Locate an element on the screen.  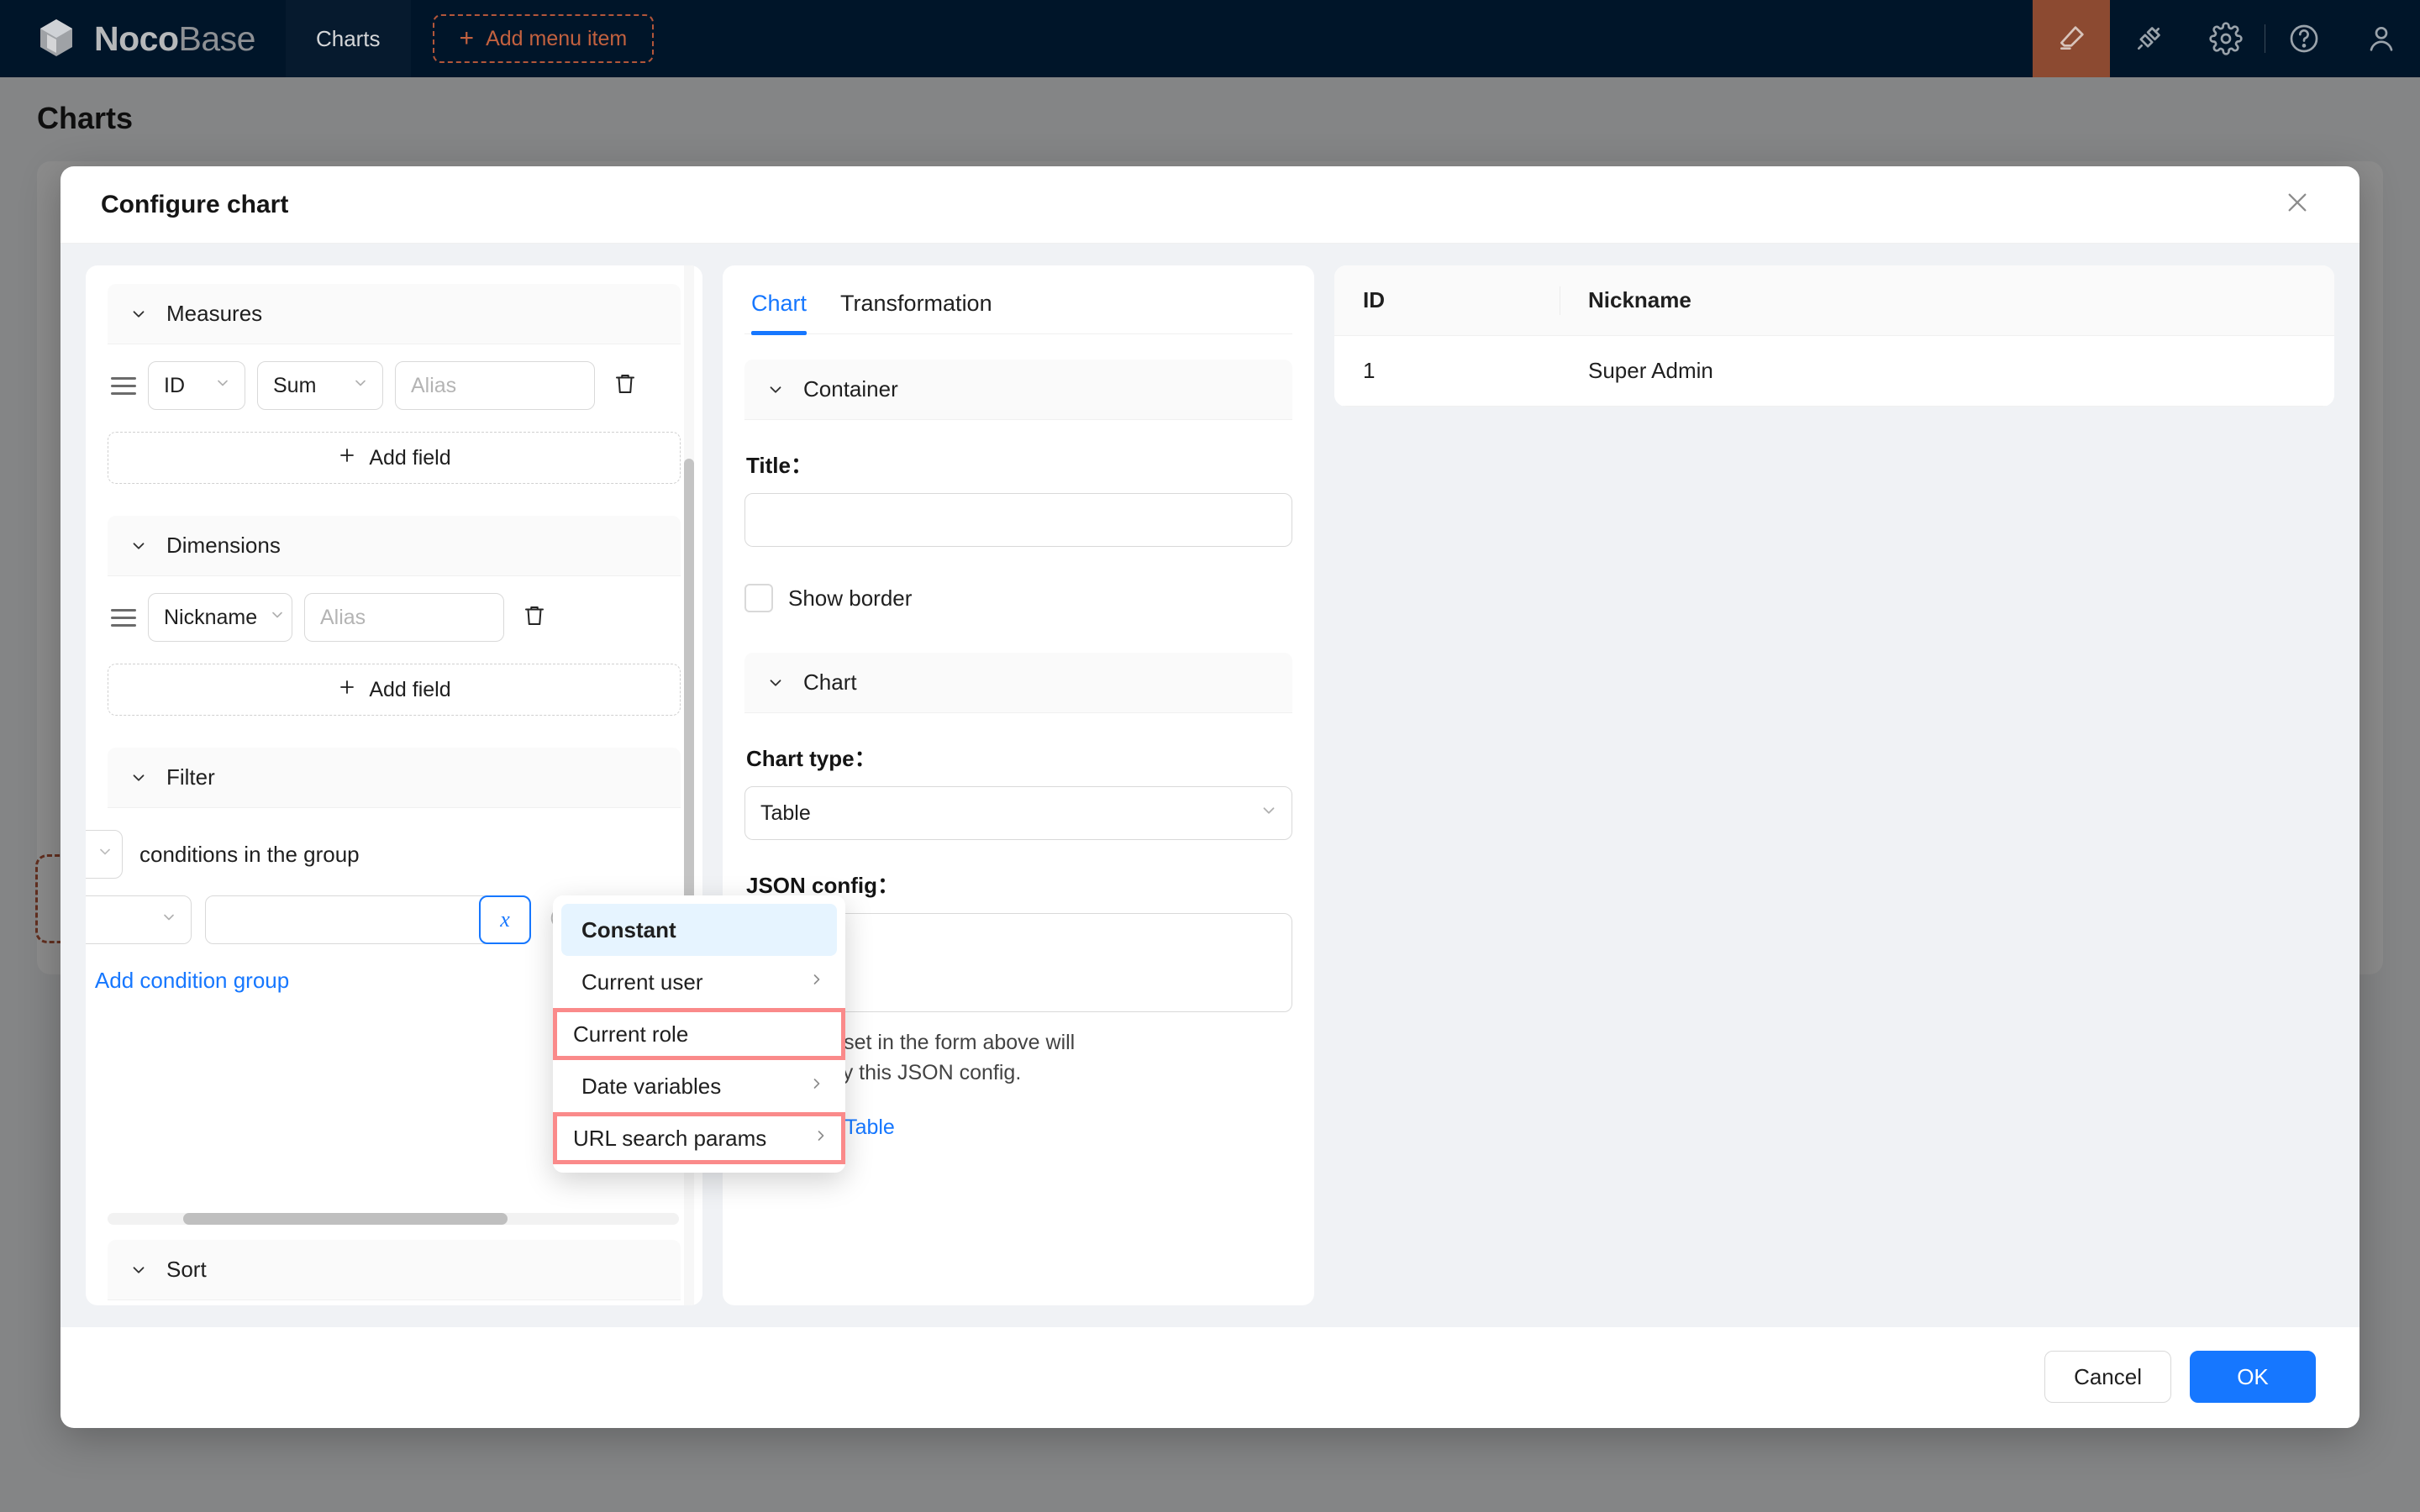
variable-menu-item-label: Current user is located at coordinates (642, 982).